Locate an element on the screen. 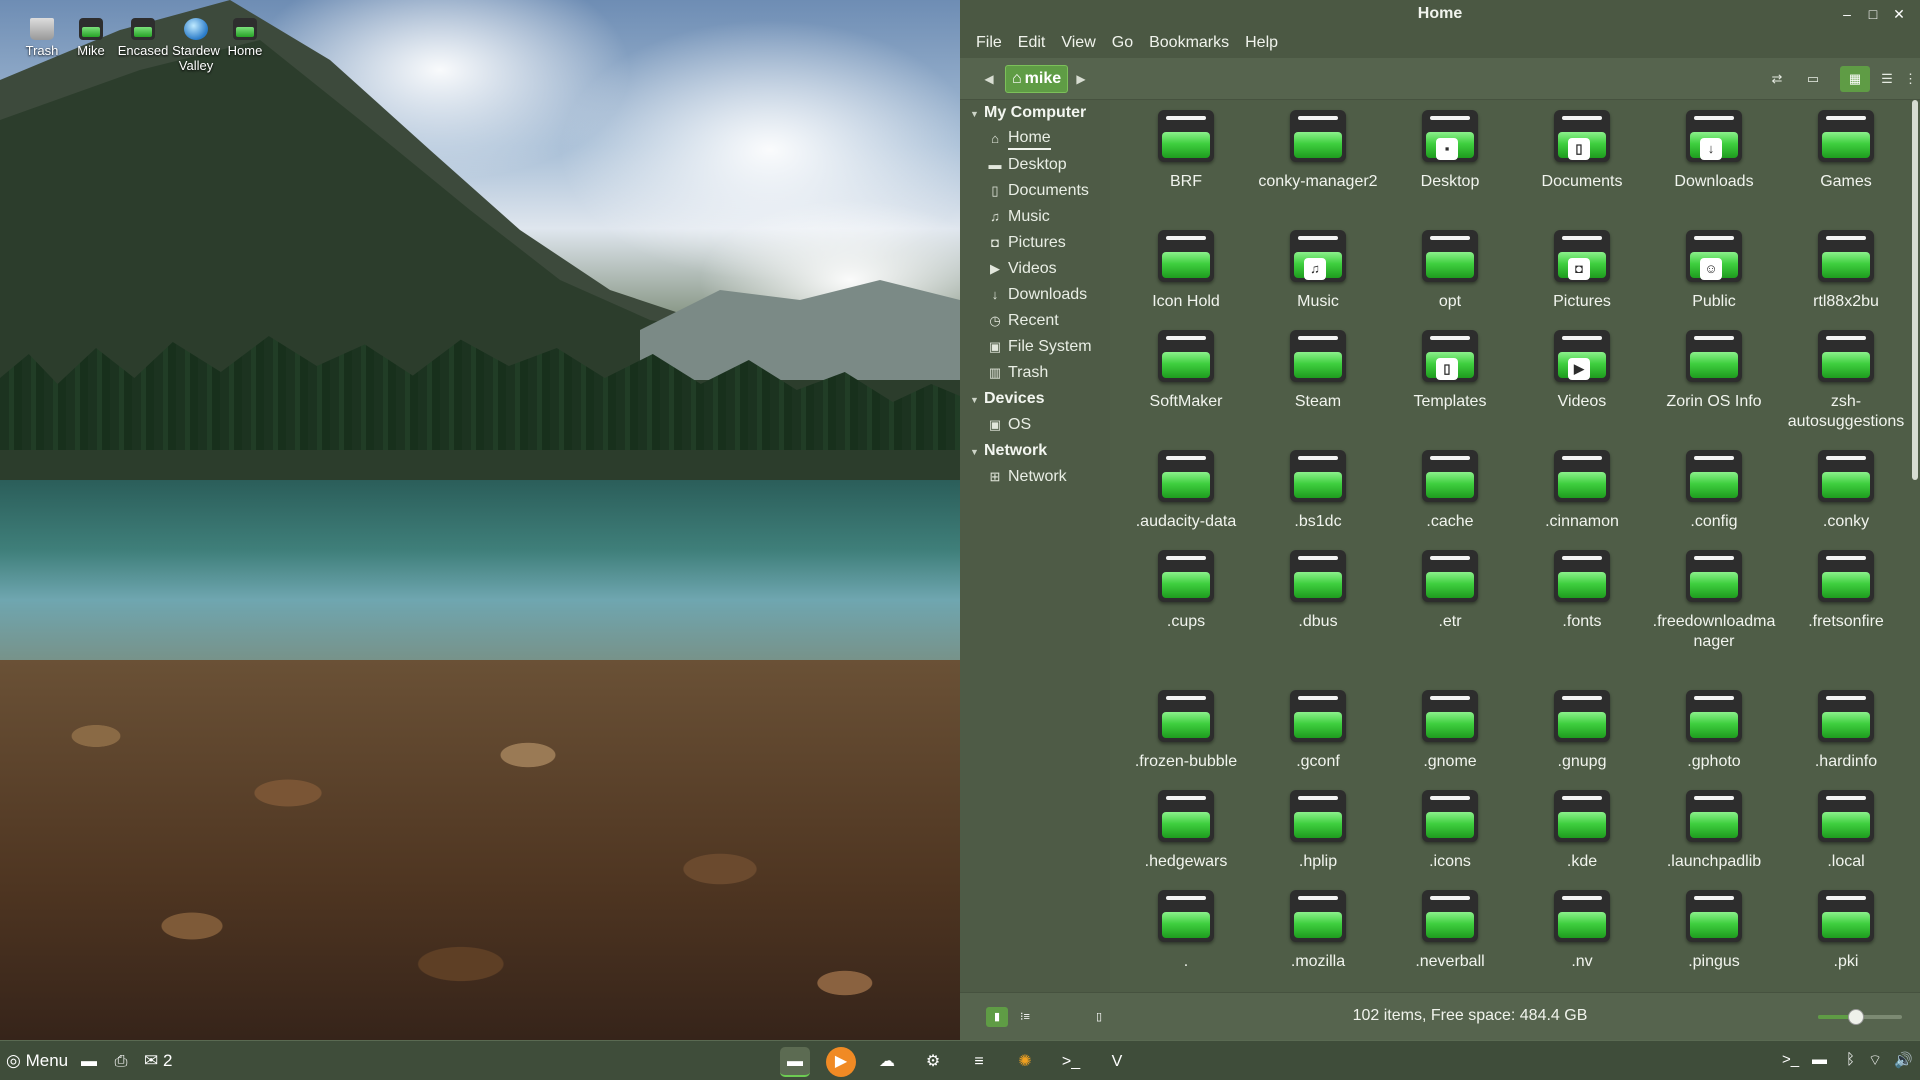 The height and width of the screenshot is (1080, 1920). sidebar-item-home: ⌂ Home is located at coordinates (1035, 139).